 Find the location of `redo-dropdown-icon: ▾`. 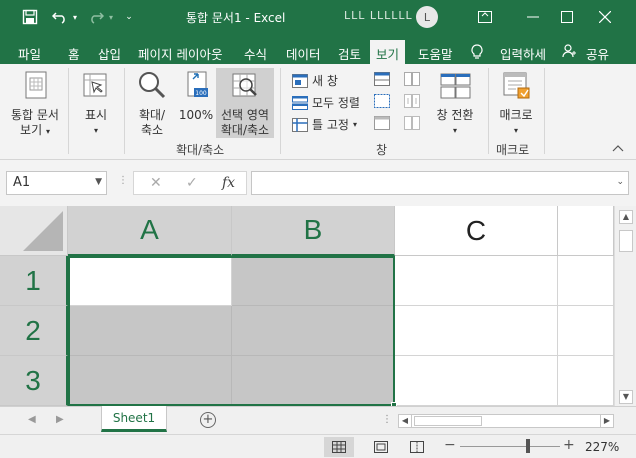

redo-dropdown-icon: ▾ is located at coordinates (111, 17).